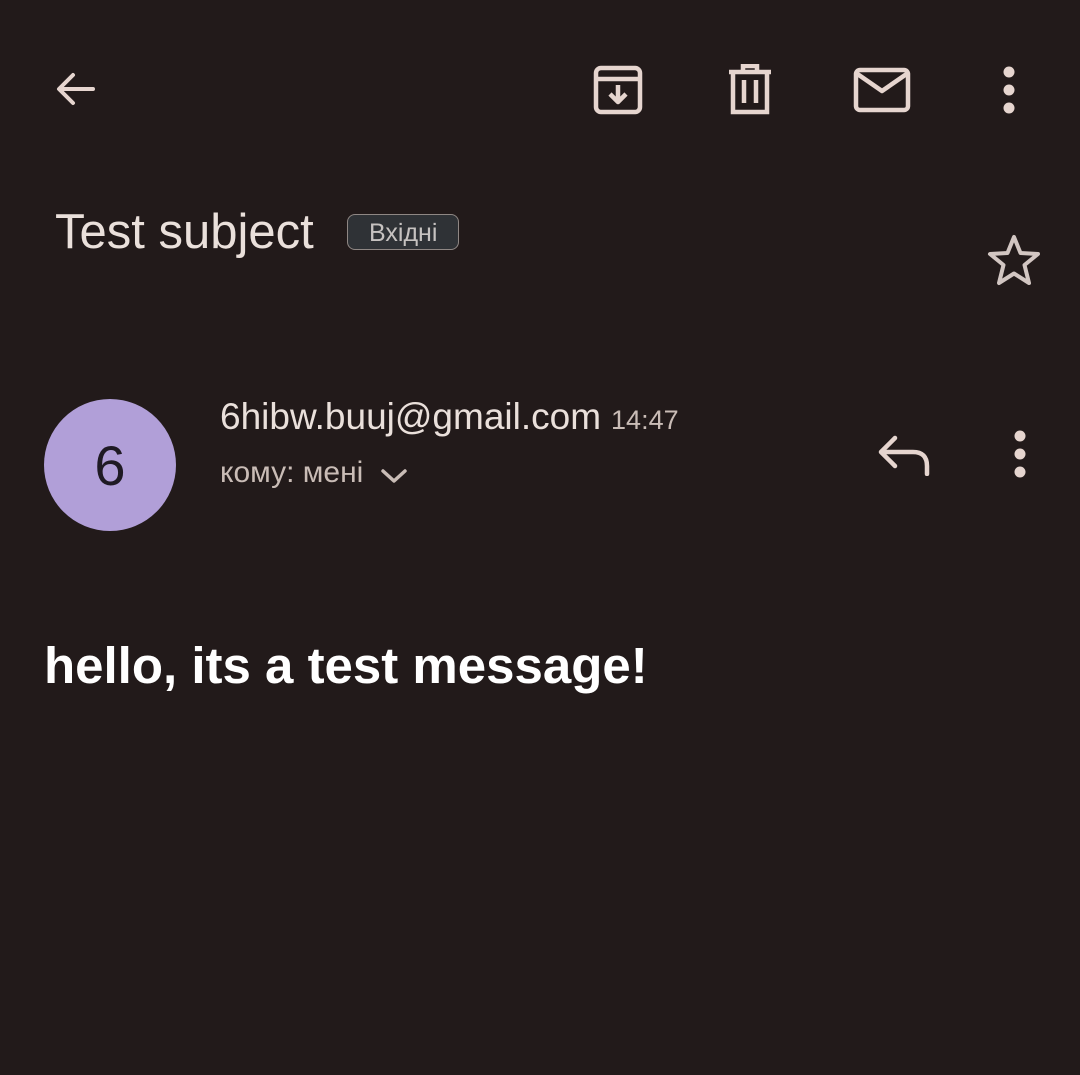 This screenshot has height=1075, width=1080. What do you see at coordinates (411, 416) in the screenshot?
I see `sender-email: 6hibw.buuj@gmail.com` at bounding box center [411, 416].